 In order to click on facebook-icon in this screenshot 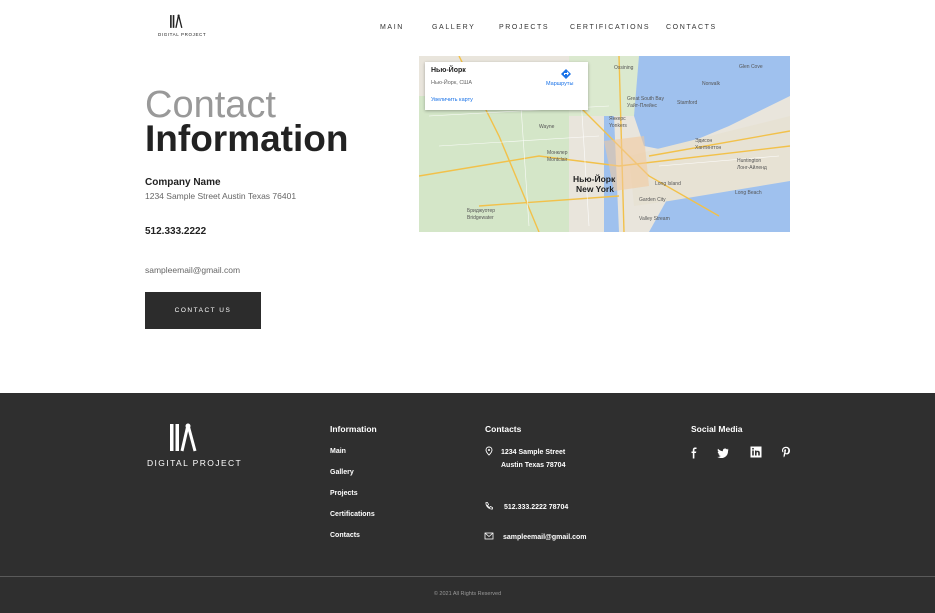, I will do `click(694, 453)`.